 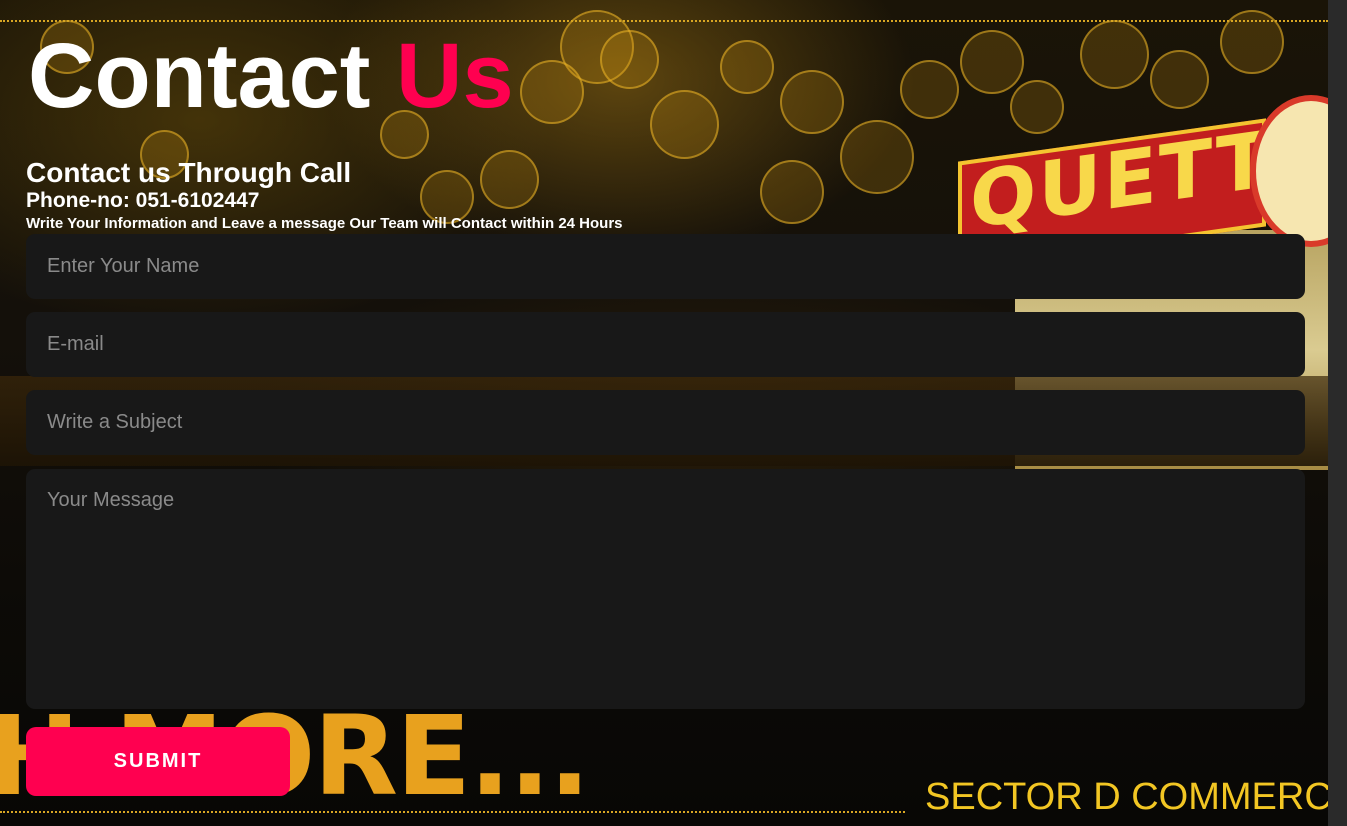 What do you see at coordinates (199, 76) in the screenshot?
I see `title-main: Contact` at bounding box center [199, 76].